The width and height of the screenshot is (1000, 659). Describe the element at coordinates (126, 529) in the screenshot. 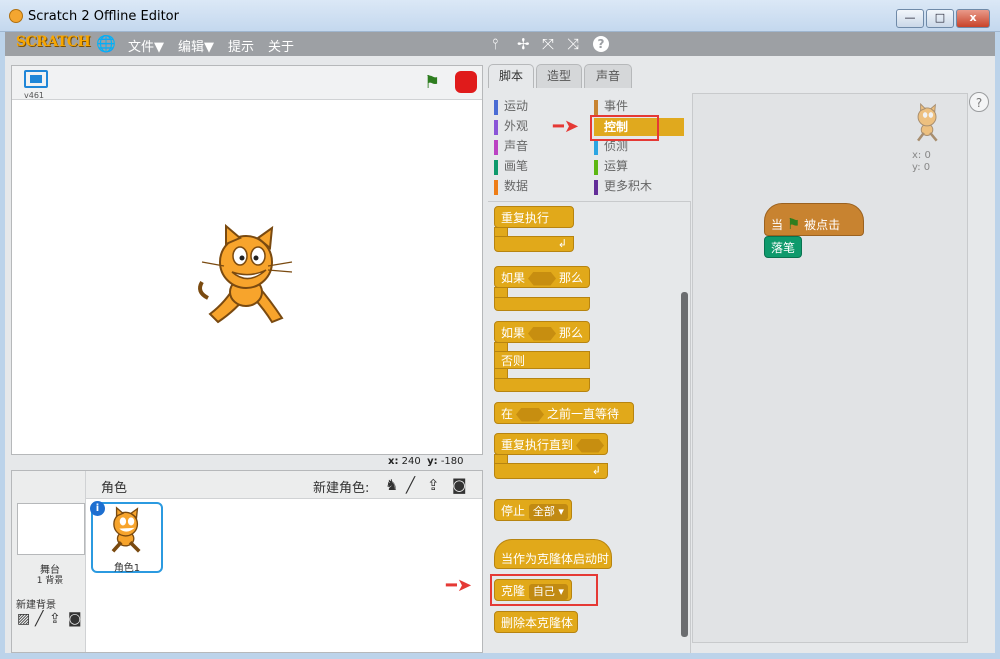

I see `sprite-thumb-cat-icon` at that location.